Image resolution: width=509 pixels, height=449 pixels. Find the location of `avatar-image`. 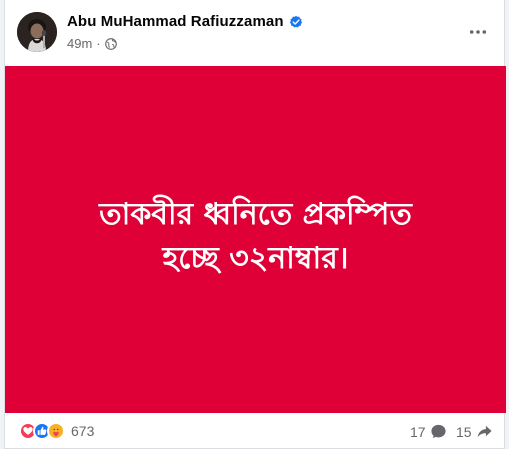

avatar-image is located at coordinates (37, 32).